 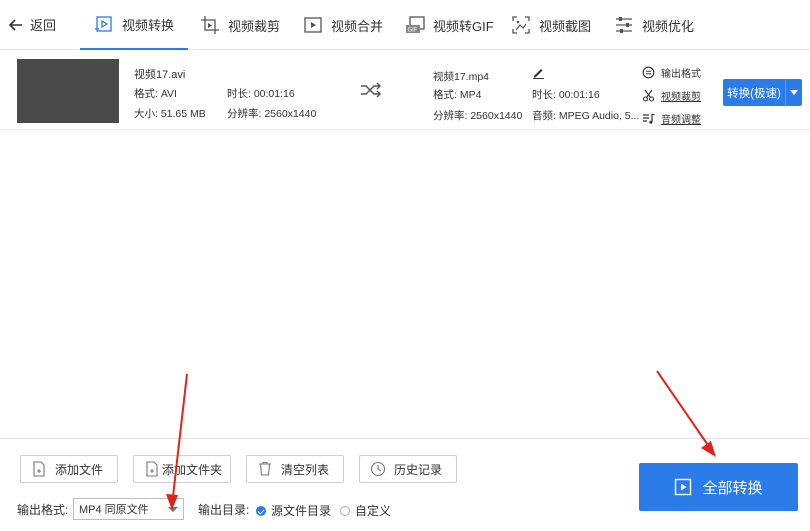 I want to click on radio-unchecked-icon, so click(x=345, y=510).